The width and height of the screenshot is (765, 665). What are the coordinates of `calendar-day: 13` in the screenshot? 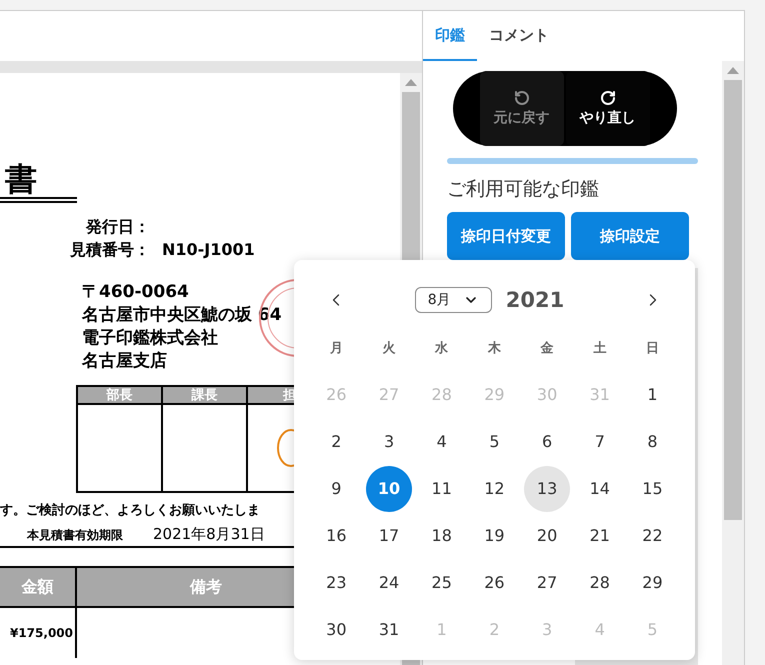 It's located at (547, 489).